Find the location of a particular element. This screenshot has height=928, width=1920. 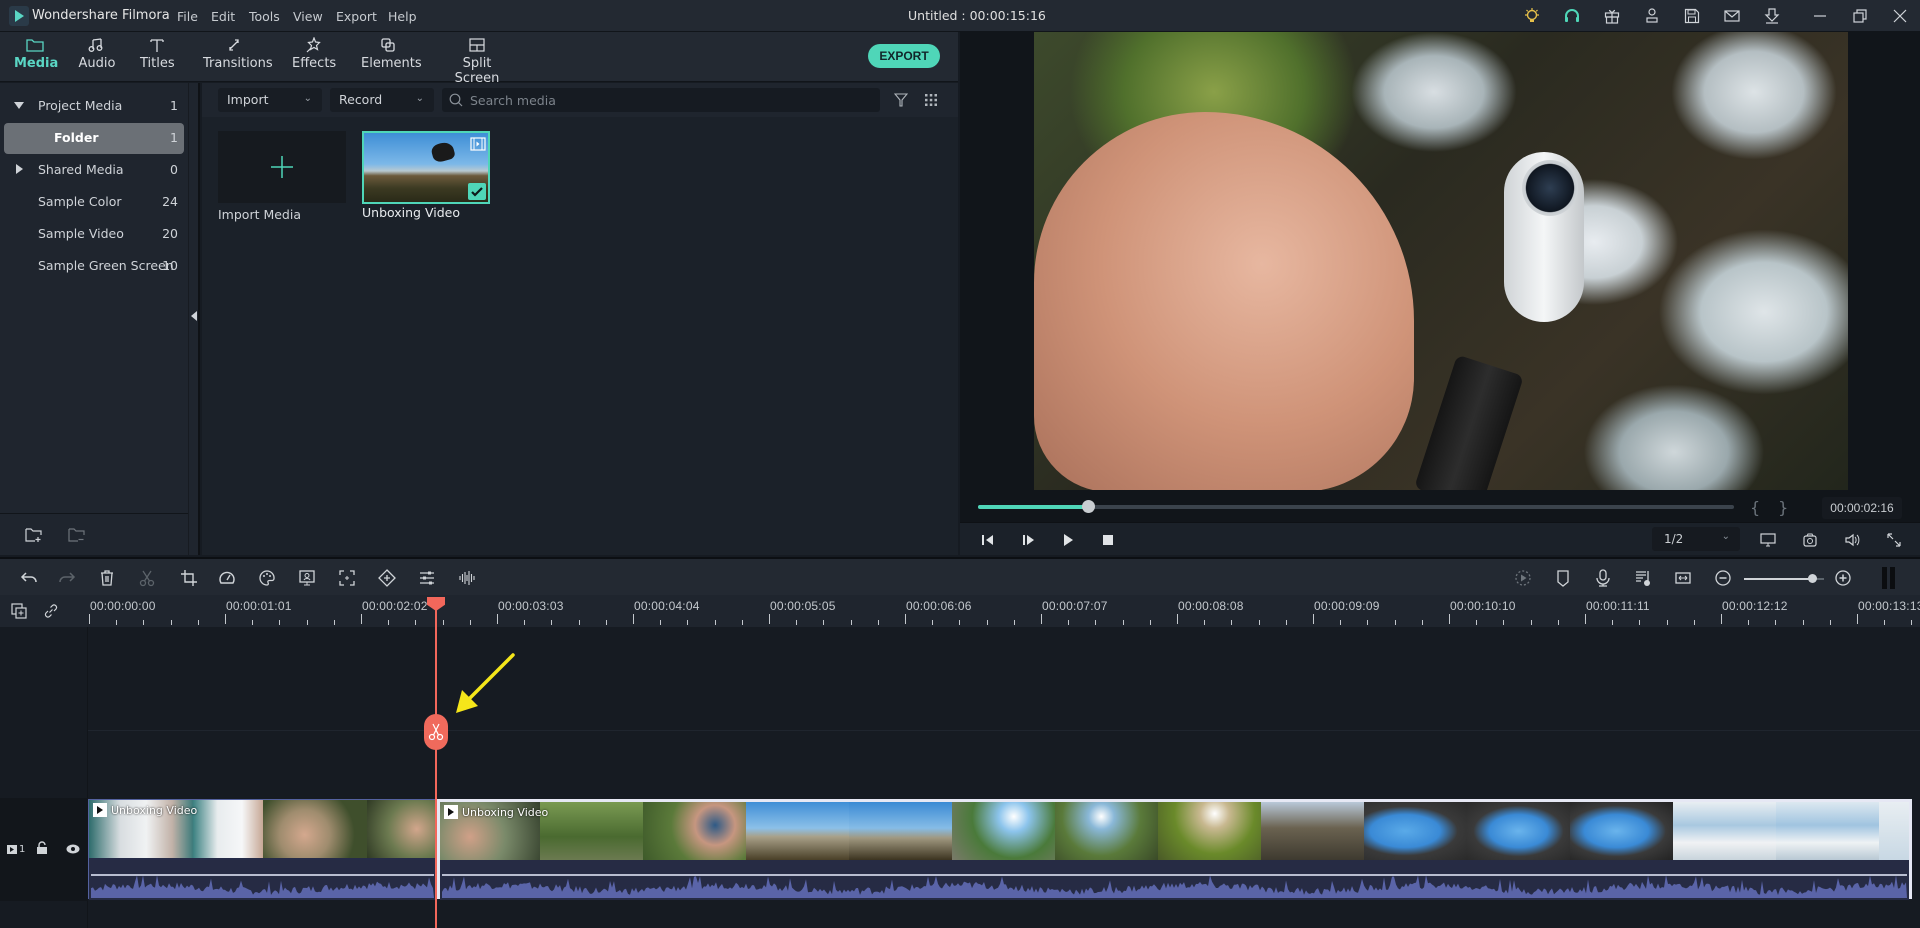

search-media-input: Search media is located at coordinates (661, 100).